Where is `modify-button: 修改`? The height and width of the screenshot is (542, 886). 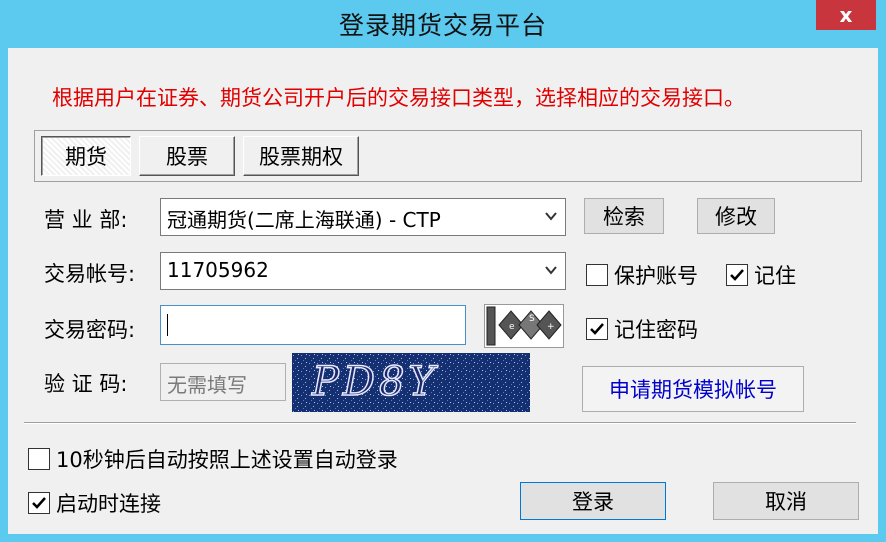 modify-button: 修改 is located at coordinates (736, 216).